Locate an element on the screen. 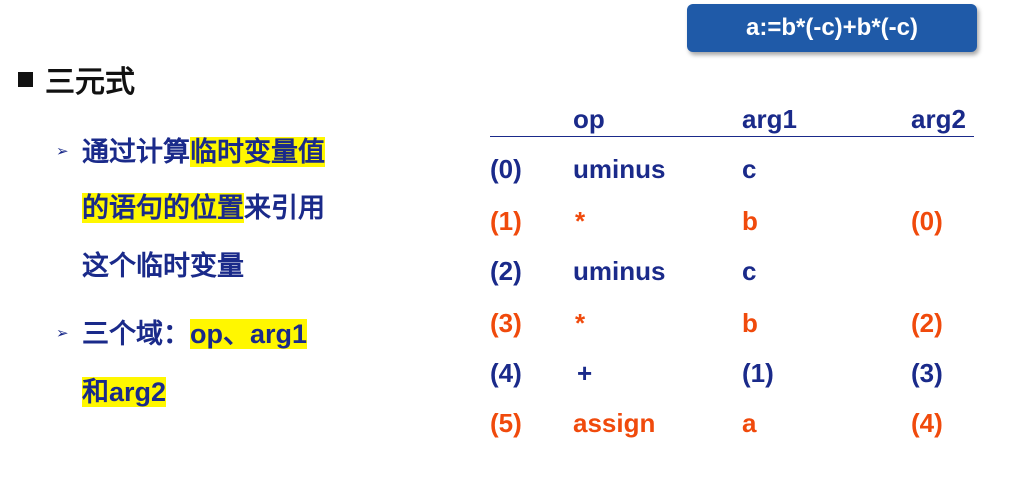  row-5-op: assign is located at coordinates (614, 423).